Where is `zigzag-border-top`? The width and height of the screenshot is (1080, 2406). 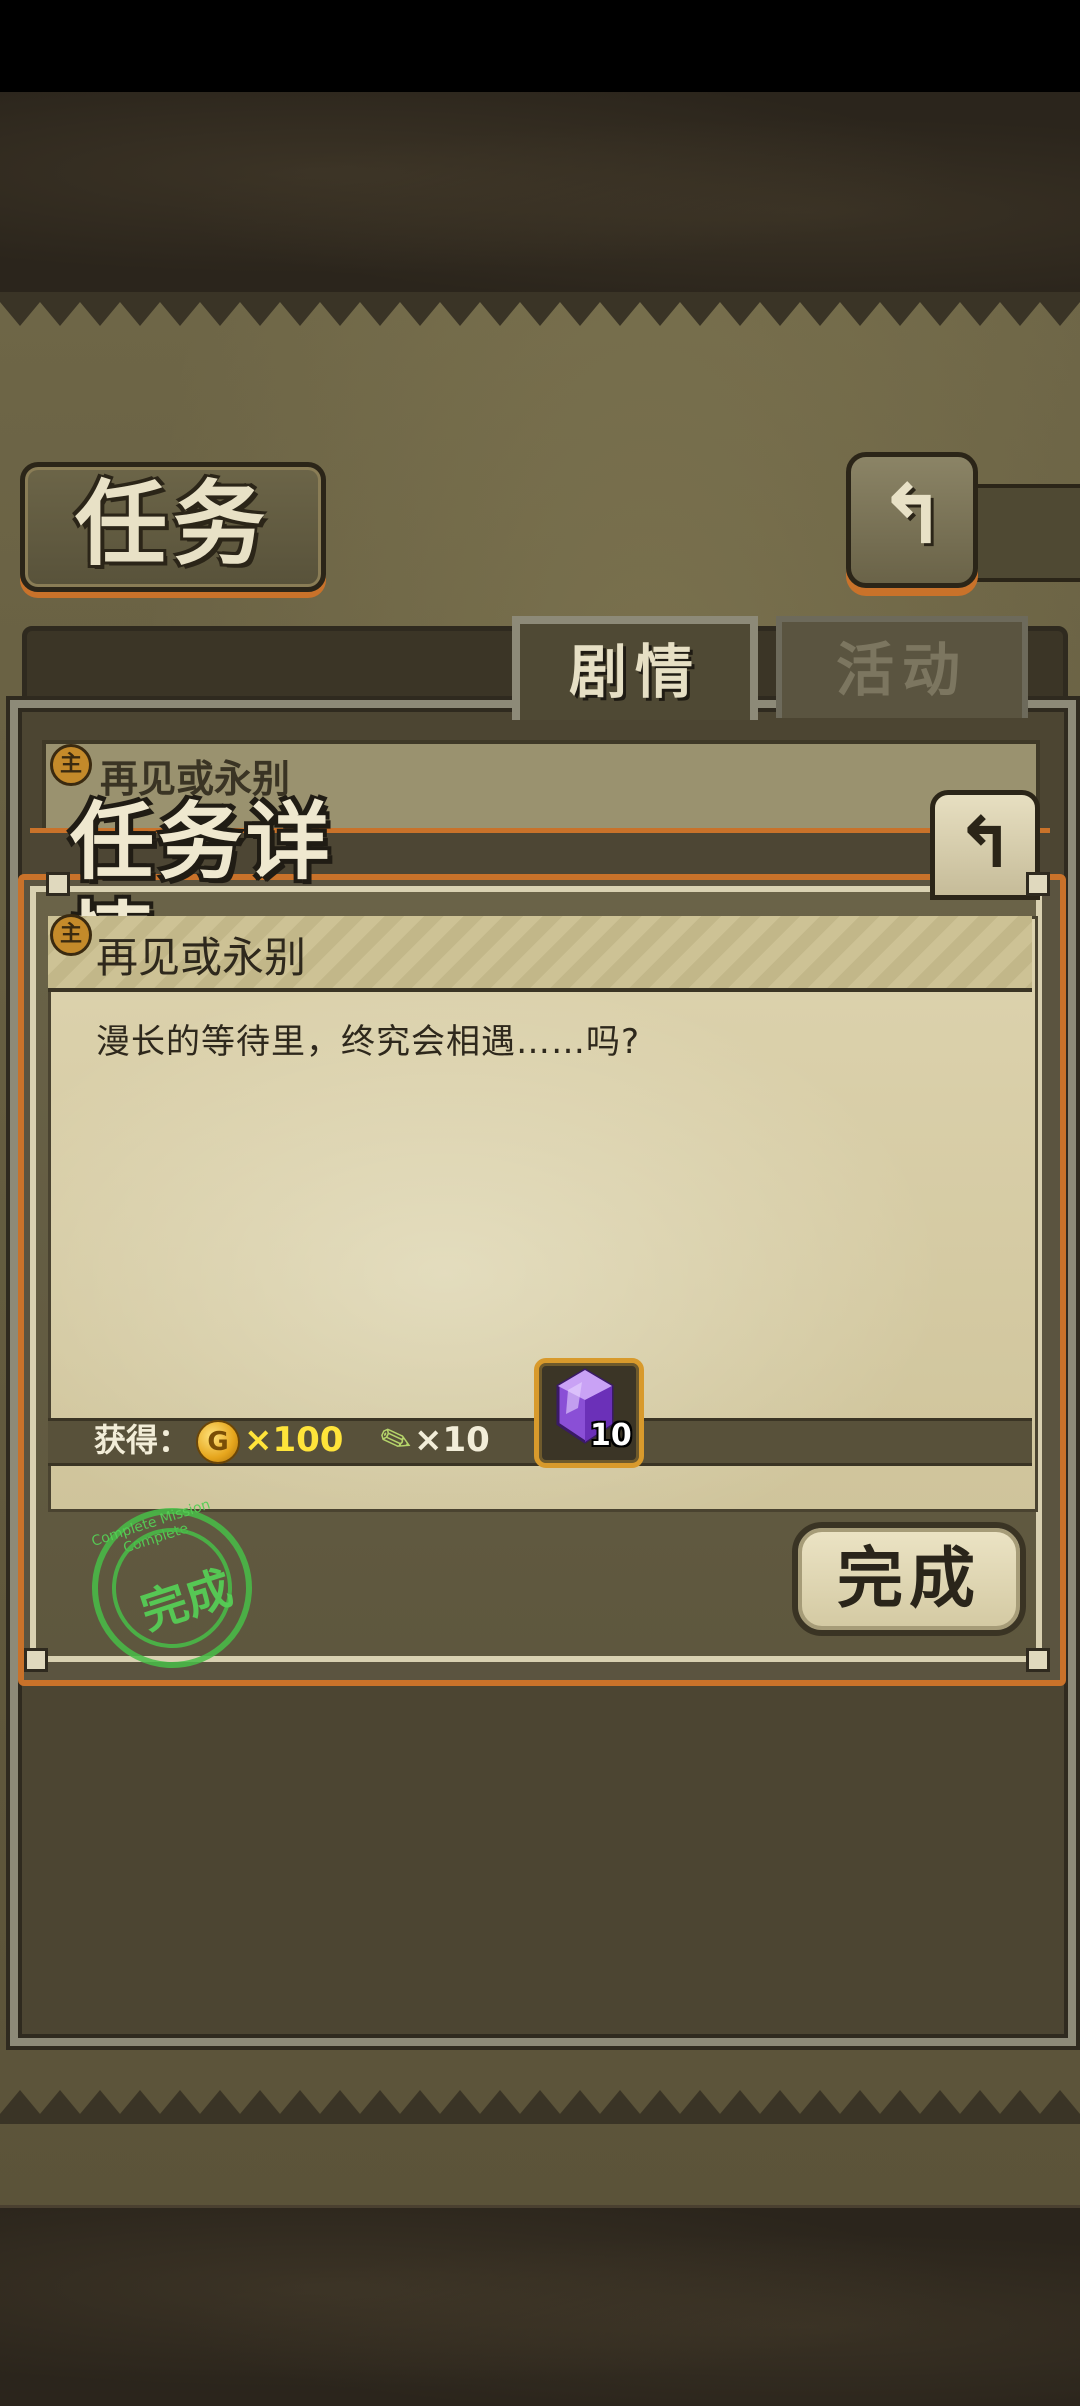
zigzag-border-top is located at coordinates (540, 309).